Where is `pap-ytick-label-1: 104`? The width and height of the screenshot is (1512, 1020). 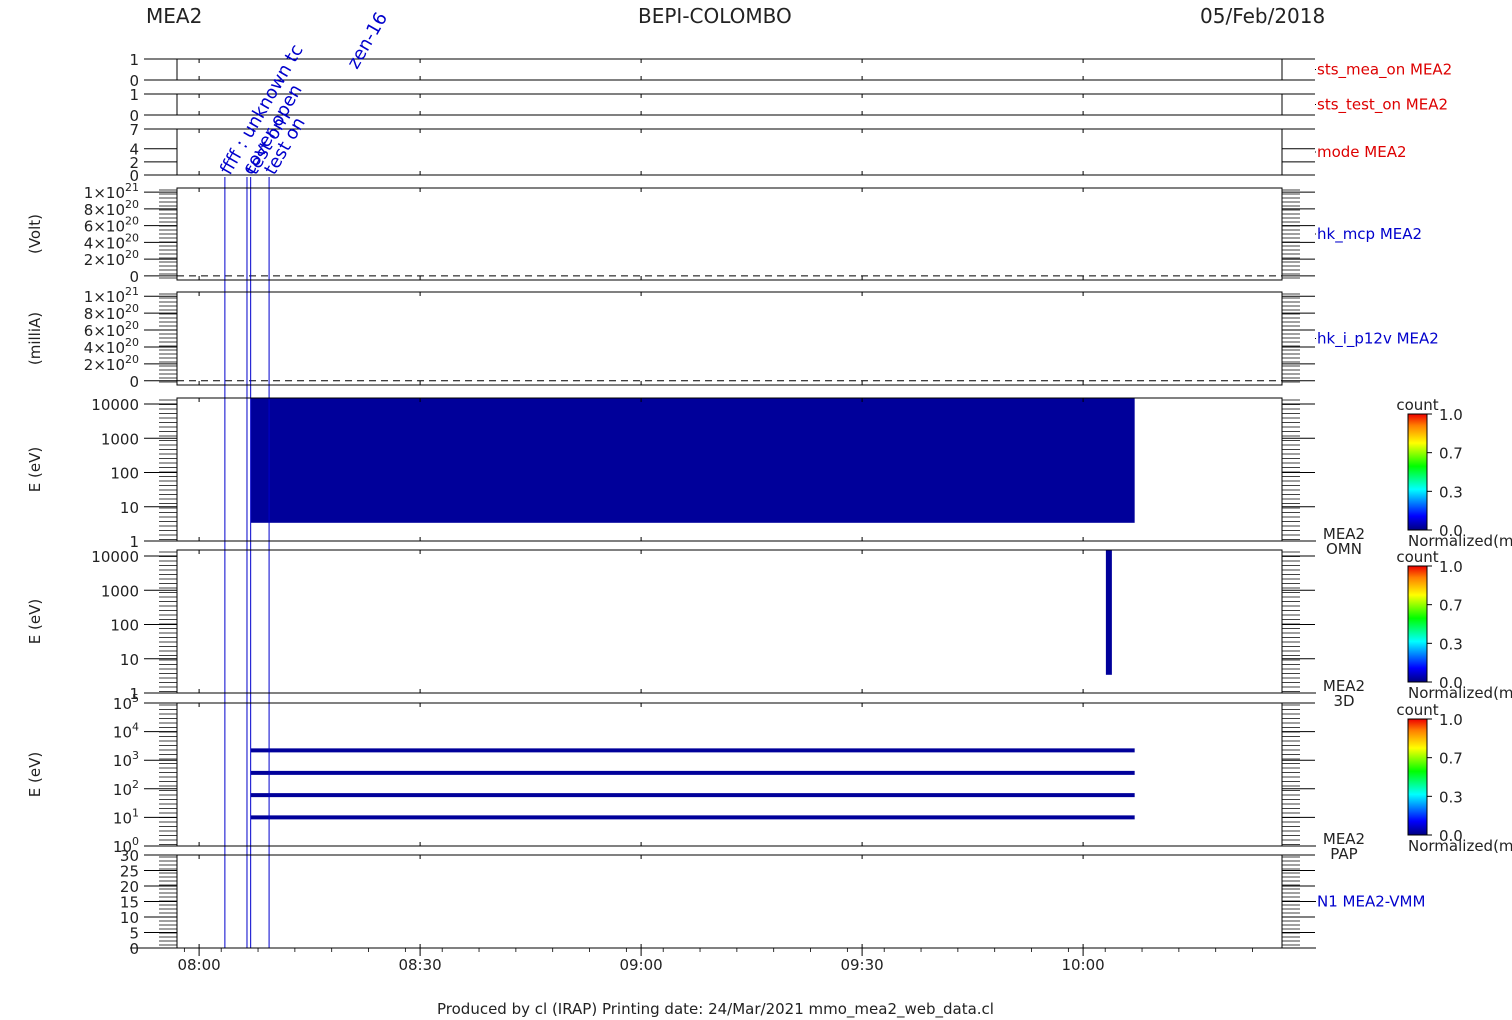
pap-ytick-label-1: 104 is located at coordinates (126, 731).